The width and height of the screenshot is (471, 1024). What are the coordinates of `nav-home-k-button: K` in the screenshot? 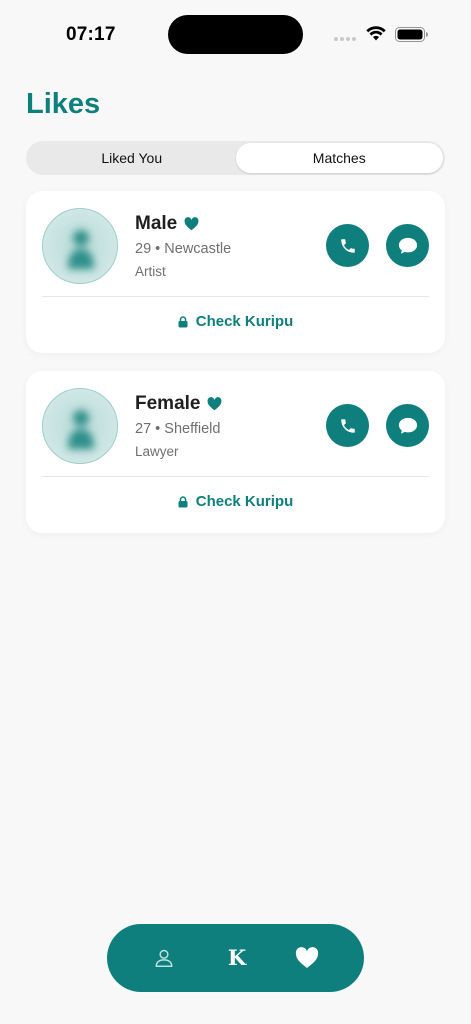 It's located at (237, 957).